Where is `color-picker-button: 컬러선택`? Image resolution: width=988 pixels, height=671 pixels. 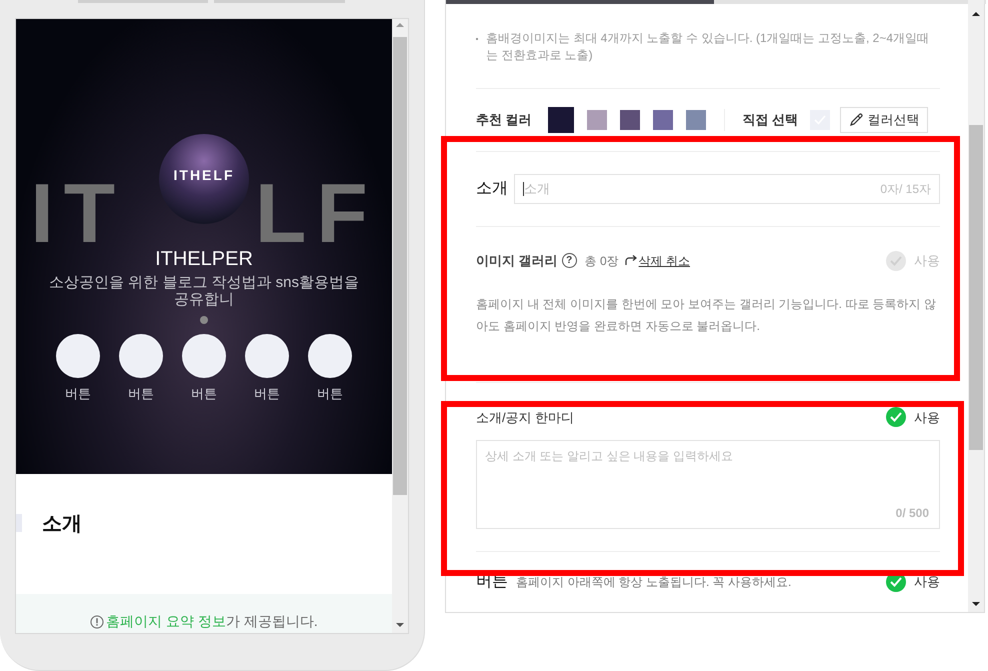
color-picker-button: 컬러선택 is located at coordinates (884, 119).